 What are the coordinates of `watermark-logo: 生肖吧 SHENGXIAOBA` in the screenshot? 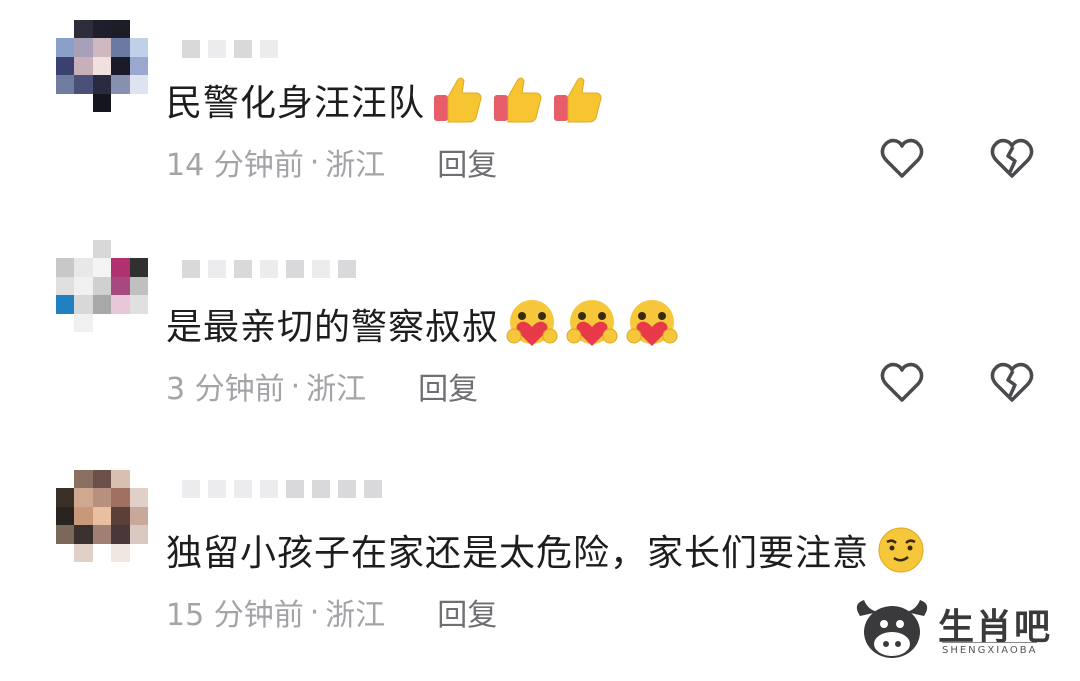 It's located at (960, 630).